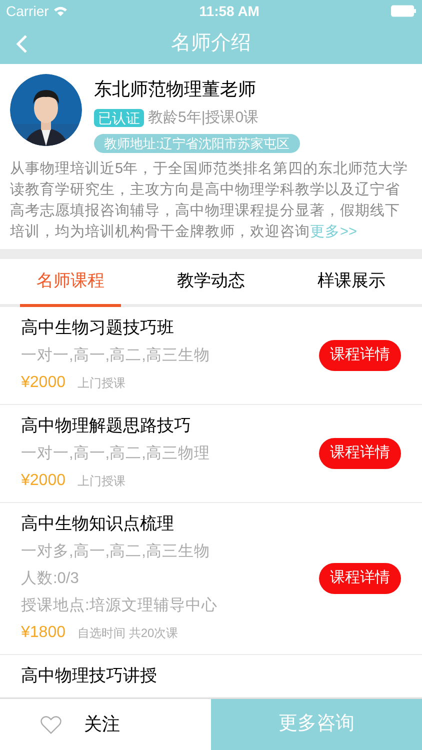  What do you see at coordinates (50, 578) in the screenshot?
I see `course-detail: 人数:0/3` at bounding box center [50, 578].